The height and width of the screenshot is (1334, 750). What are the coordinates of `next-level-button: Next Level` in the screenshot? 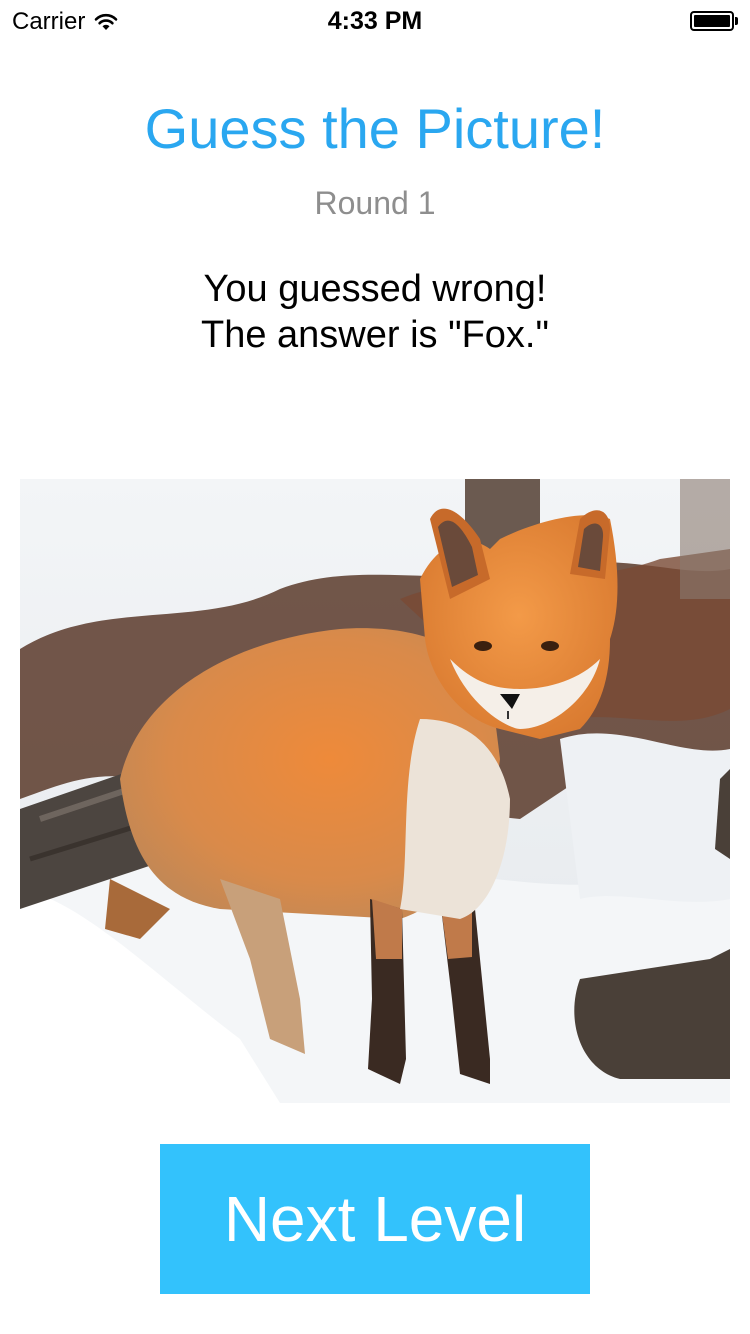 It's located at (375, 1219).